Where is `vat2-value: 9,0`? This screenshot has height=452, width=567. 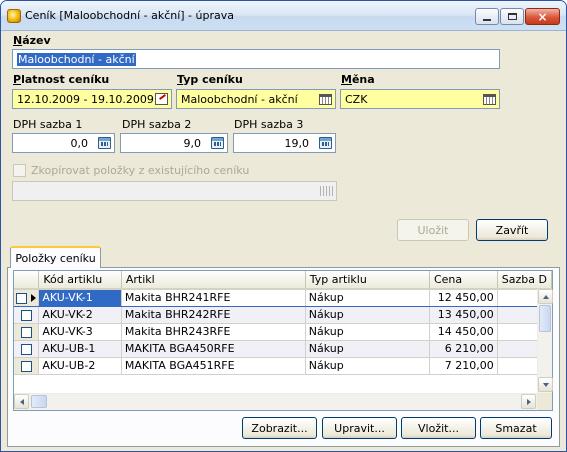 vat2-value: 9,0 is located at coordinates (192, 143).